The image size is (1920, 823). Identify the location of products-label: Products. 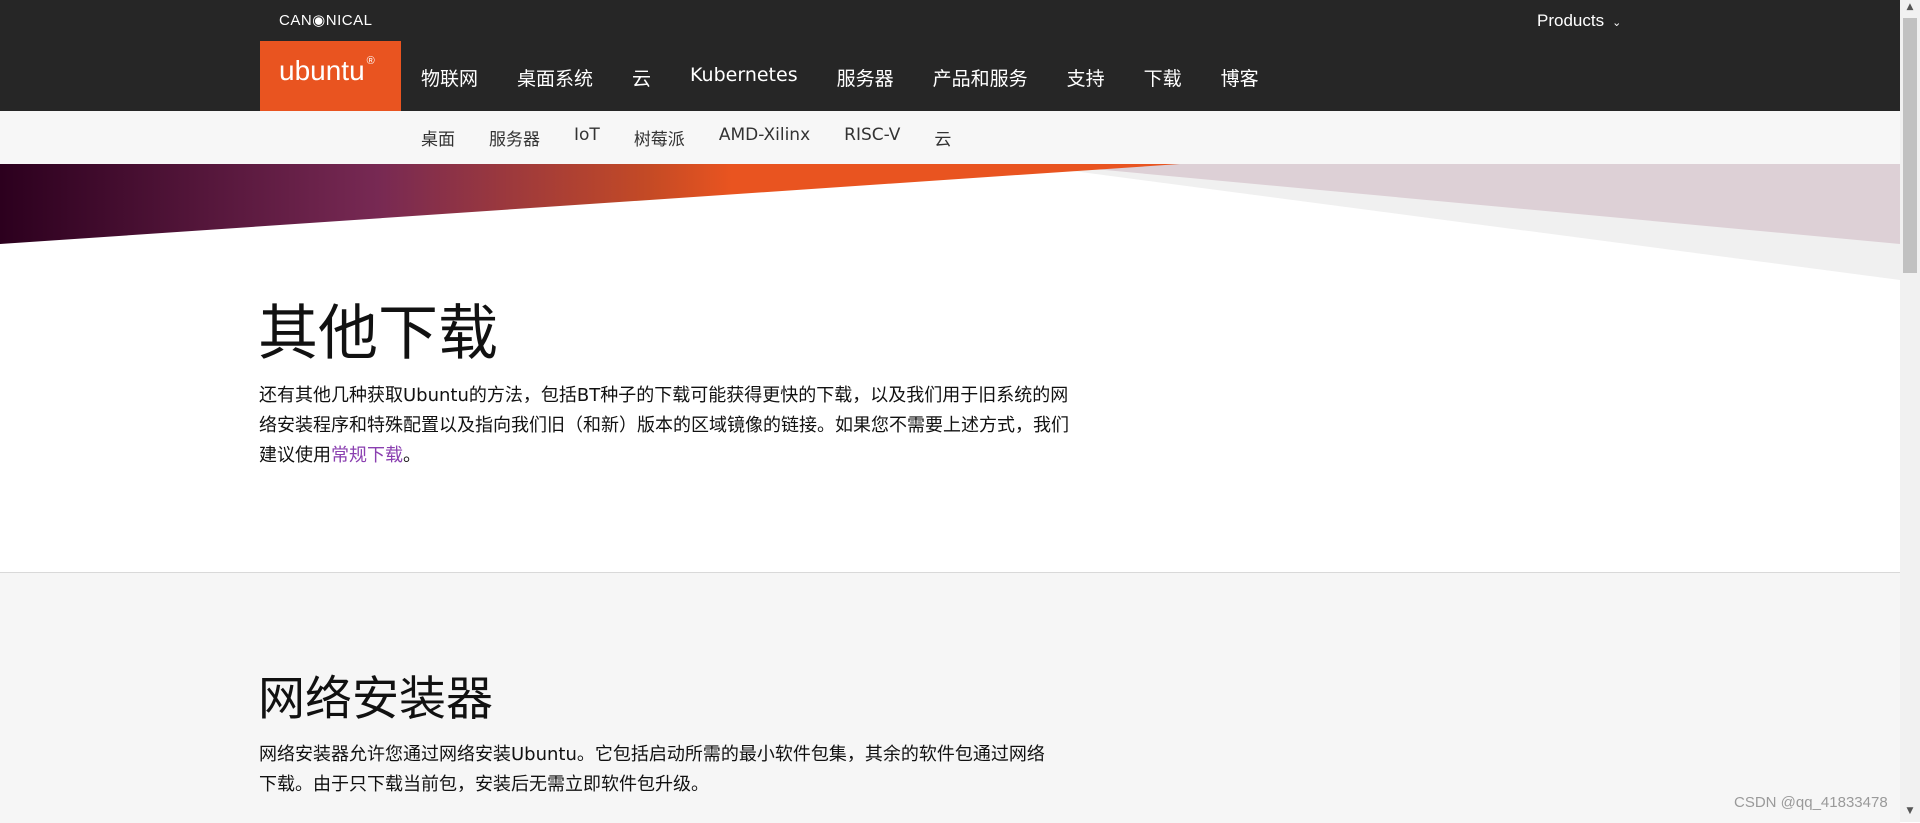
(1571, 20).